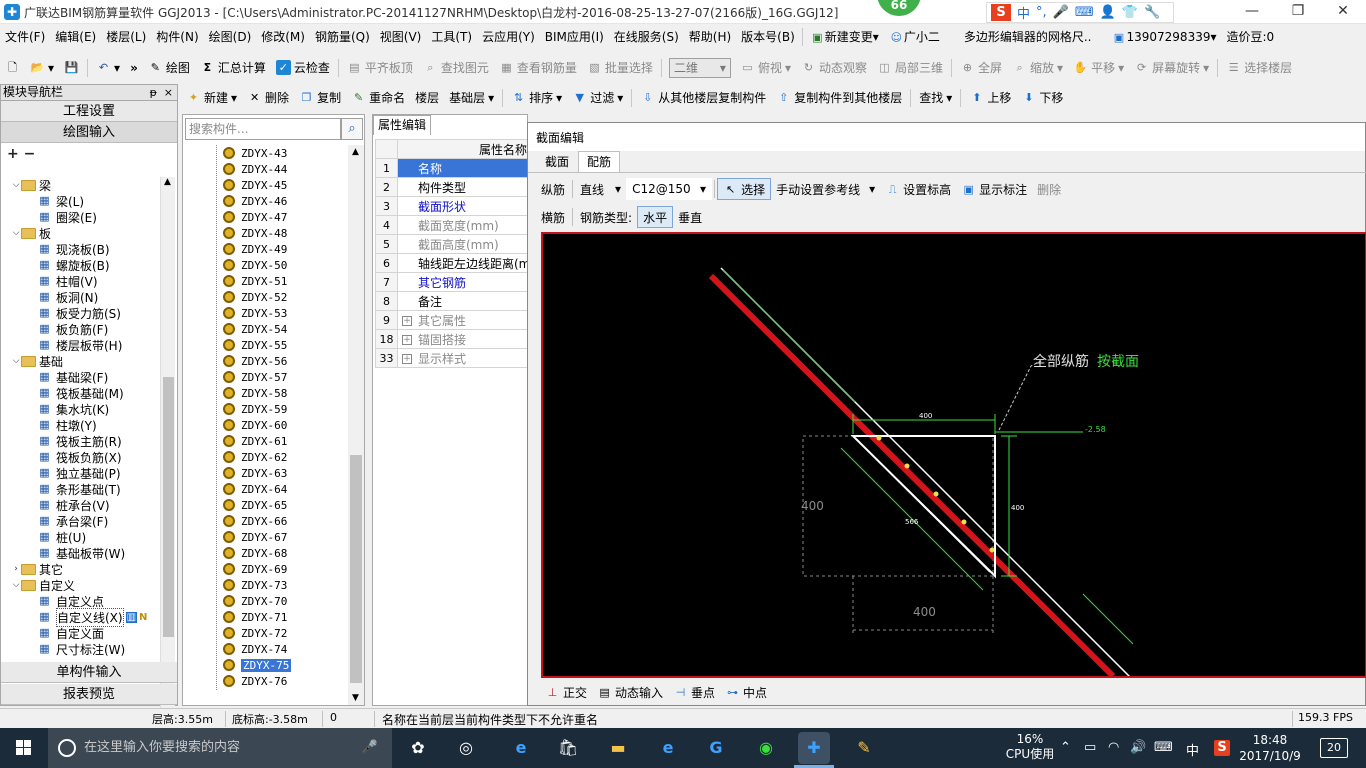 This screenshot has width=1366, height=768. I want to click on new-file-button: 🗋, so click(12, 68).